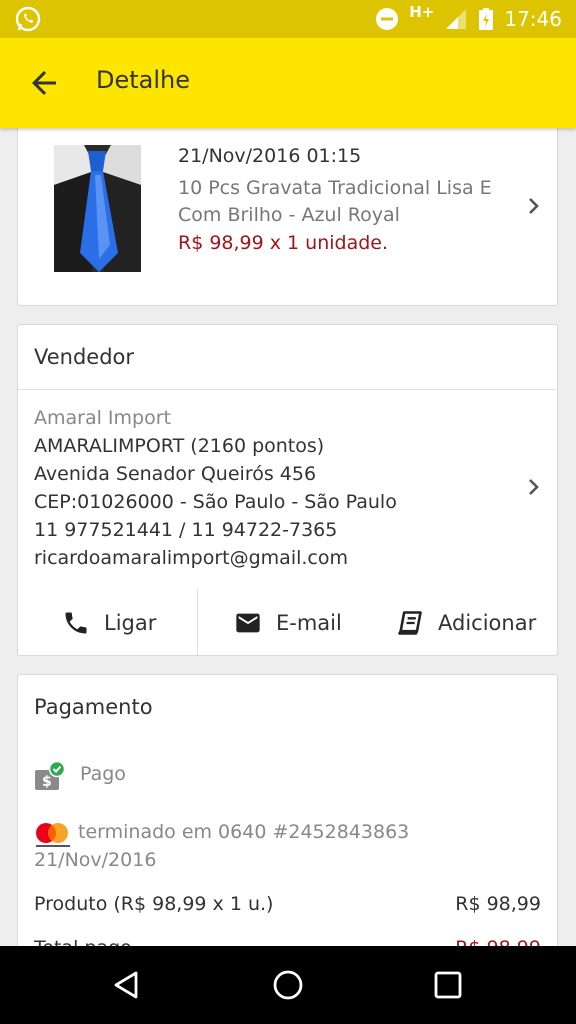  Describe the element at coordinates (53, 835) in the screenshot. I see `mastercard-icon` at that location.